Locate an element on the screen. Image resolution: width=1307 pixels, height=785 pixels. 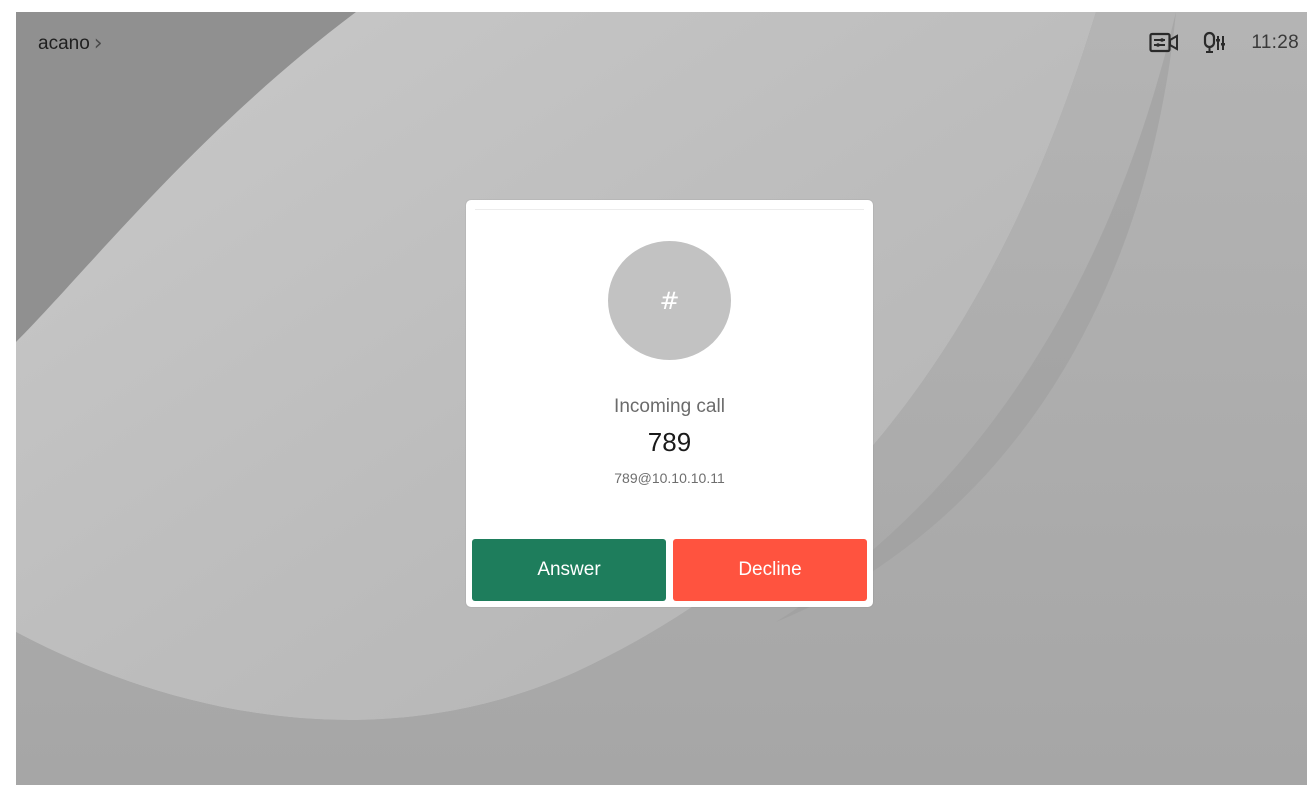
selfview-camera-icon is located at coordinates (1164, 43).